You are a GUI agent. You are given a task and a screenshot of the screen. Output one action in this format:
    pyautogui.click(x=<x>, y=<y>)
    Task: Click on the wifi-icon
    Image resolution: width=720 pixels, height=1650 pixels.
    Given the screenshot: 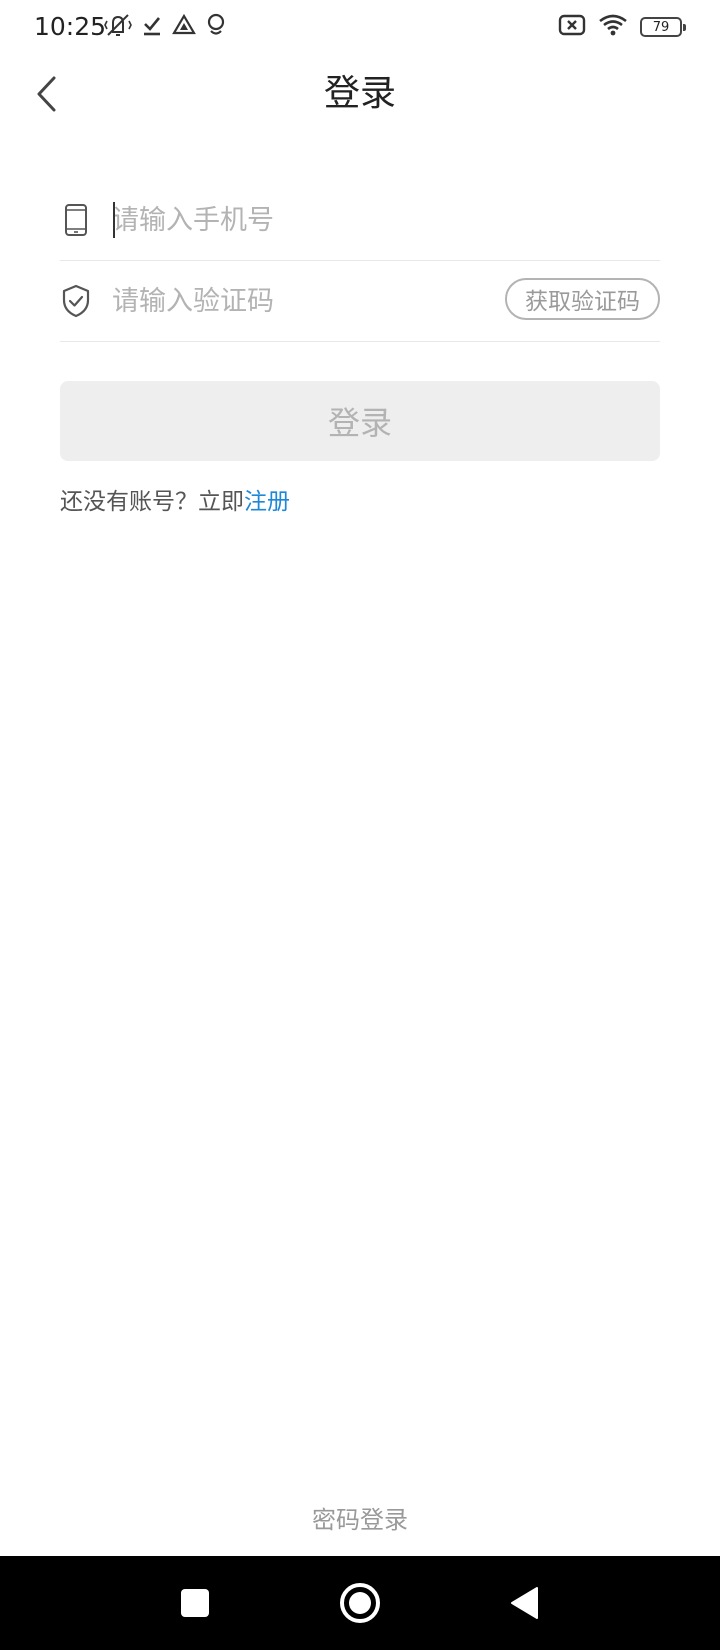 What is the action you would take?
    pyautogui.click(x=613, y=27)
    